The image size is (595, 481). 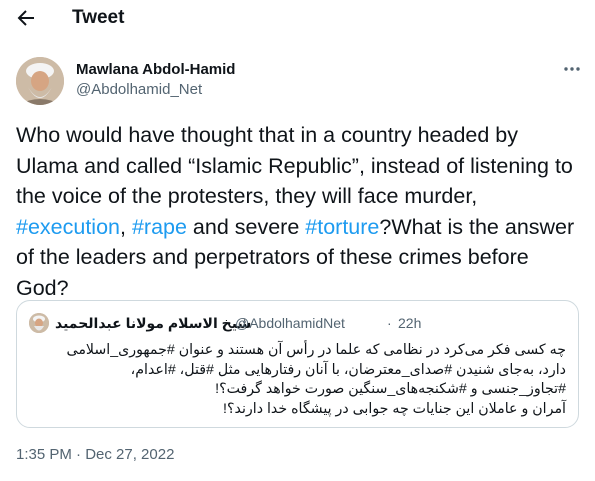 I want to click on tweet-text-part: and severe, so click(x=246, y=226).